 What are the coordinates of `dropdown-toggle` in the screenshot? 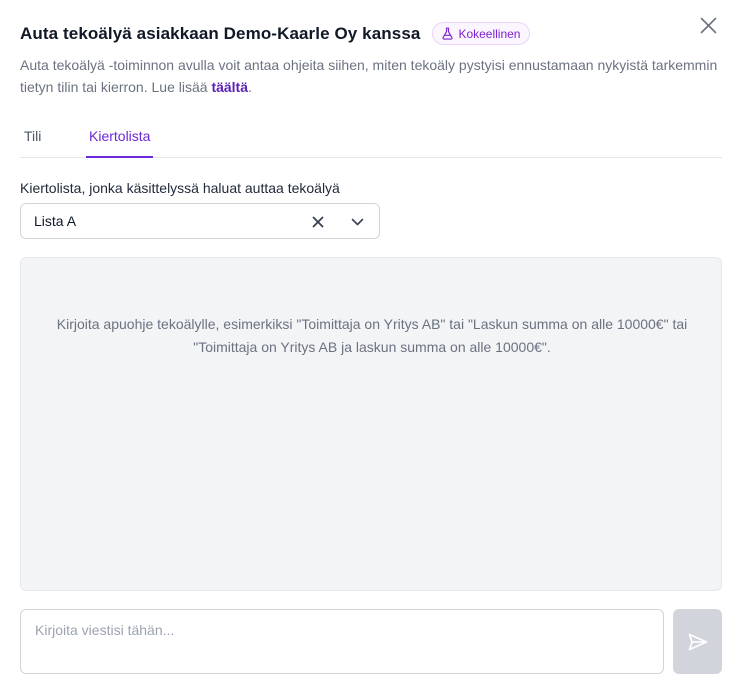 It's located at (357, 222).